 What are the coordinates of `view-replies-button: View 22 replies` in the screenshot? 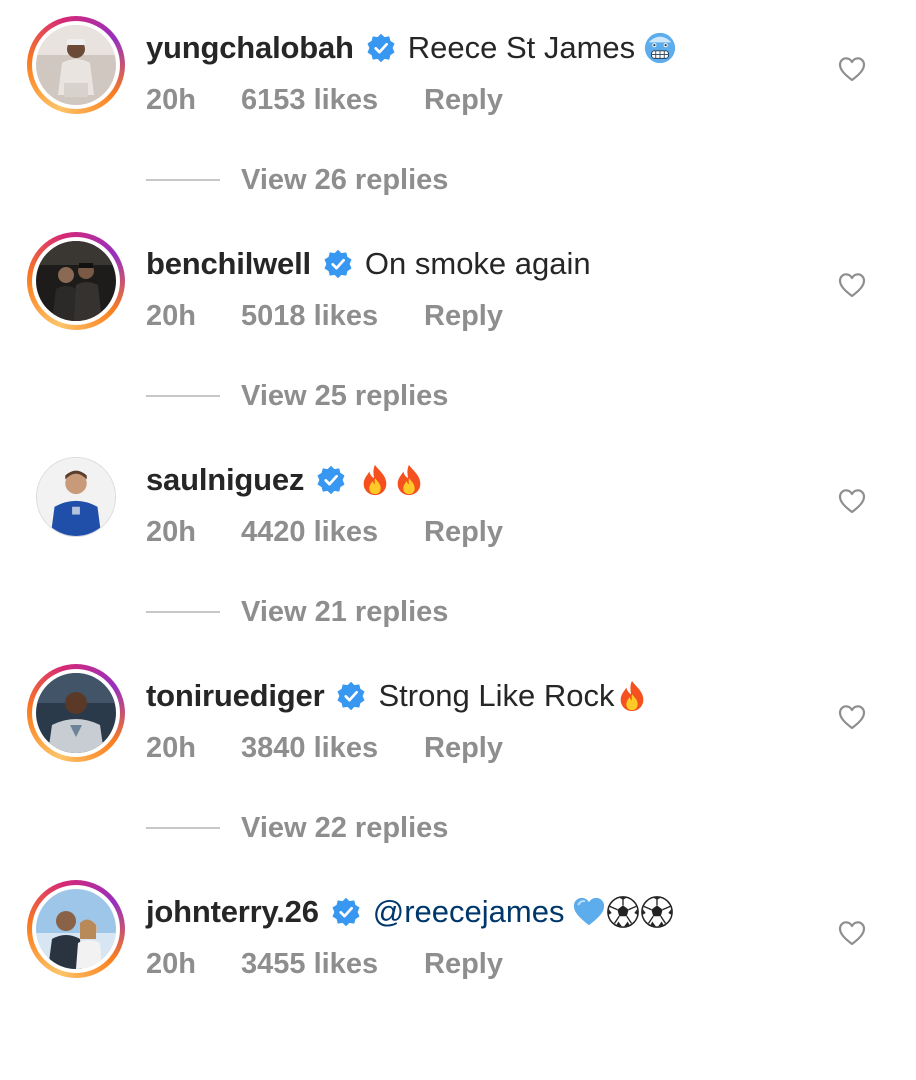 It's located at (297, 828).